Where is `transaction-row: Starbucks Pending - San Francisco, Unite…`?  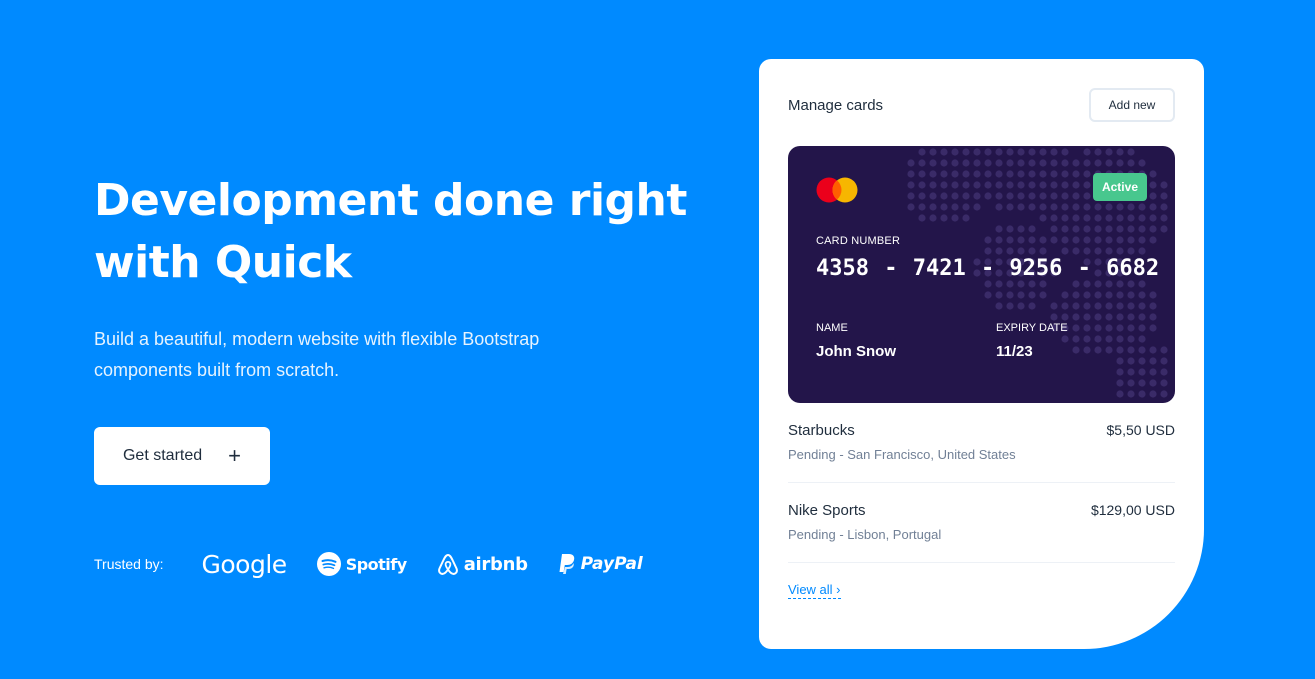 transaction-row: Starbucks Pending - San Francisco, Unite… is located at coordinates (981, 443).